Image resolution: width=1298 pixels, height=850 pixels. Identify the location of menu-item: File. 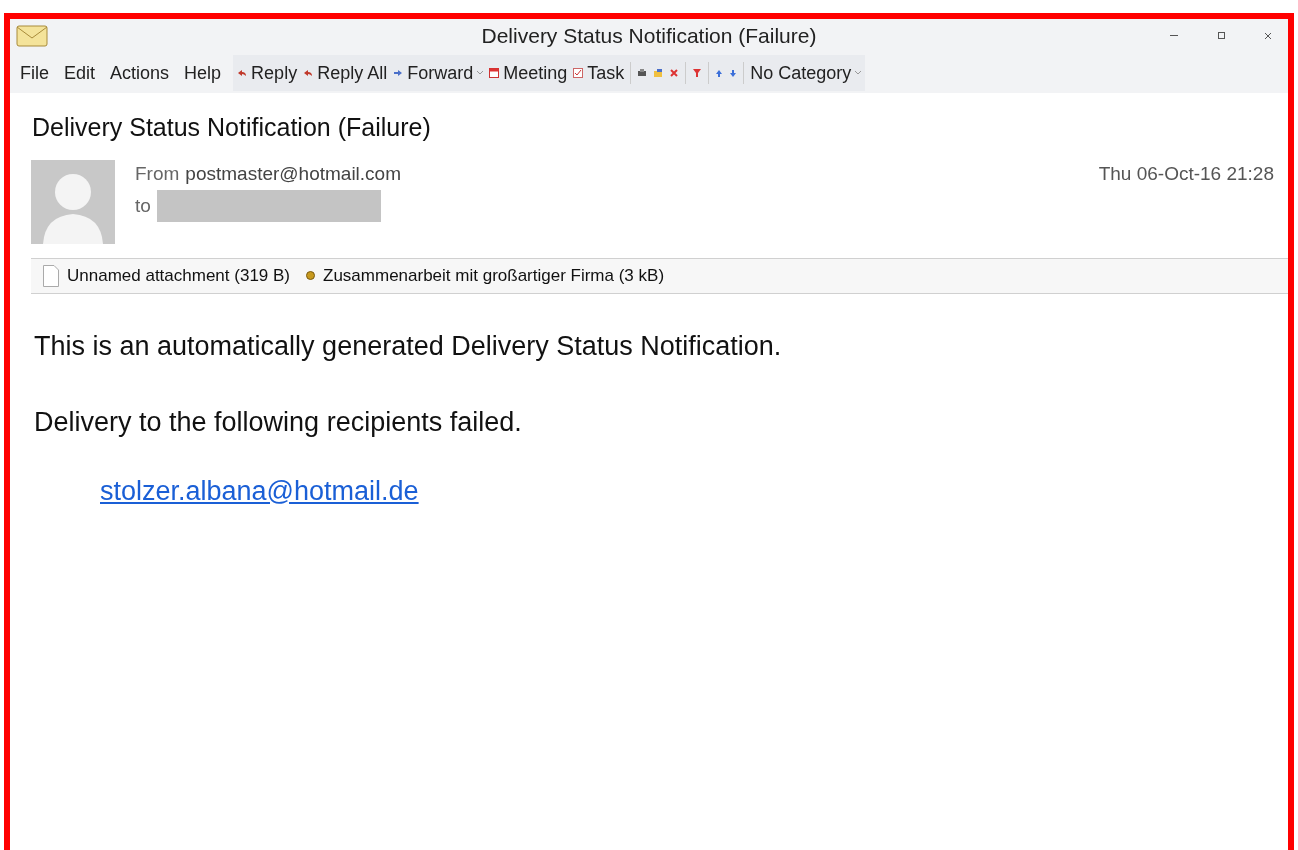
(34, 73).